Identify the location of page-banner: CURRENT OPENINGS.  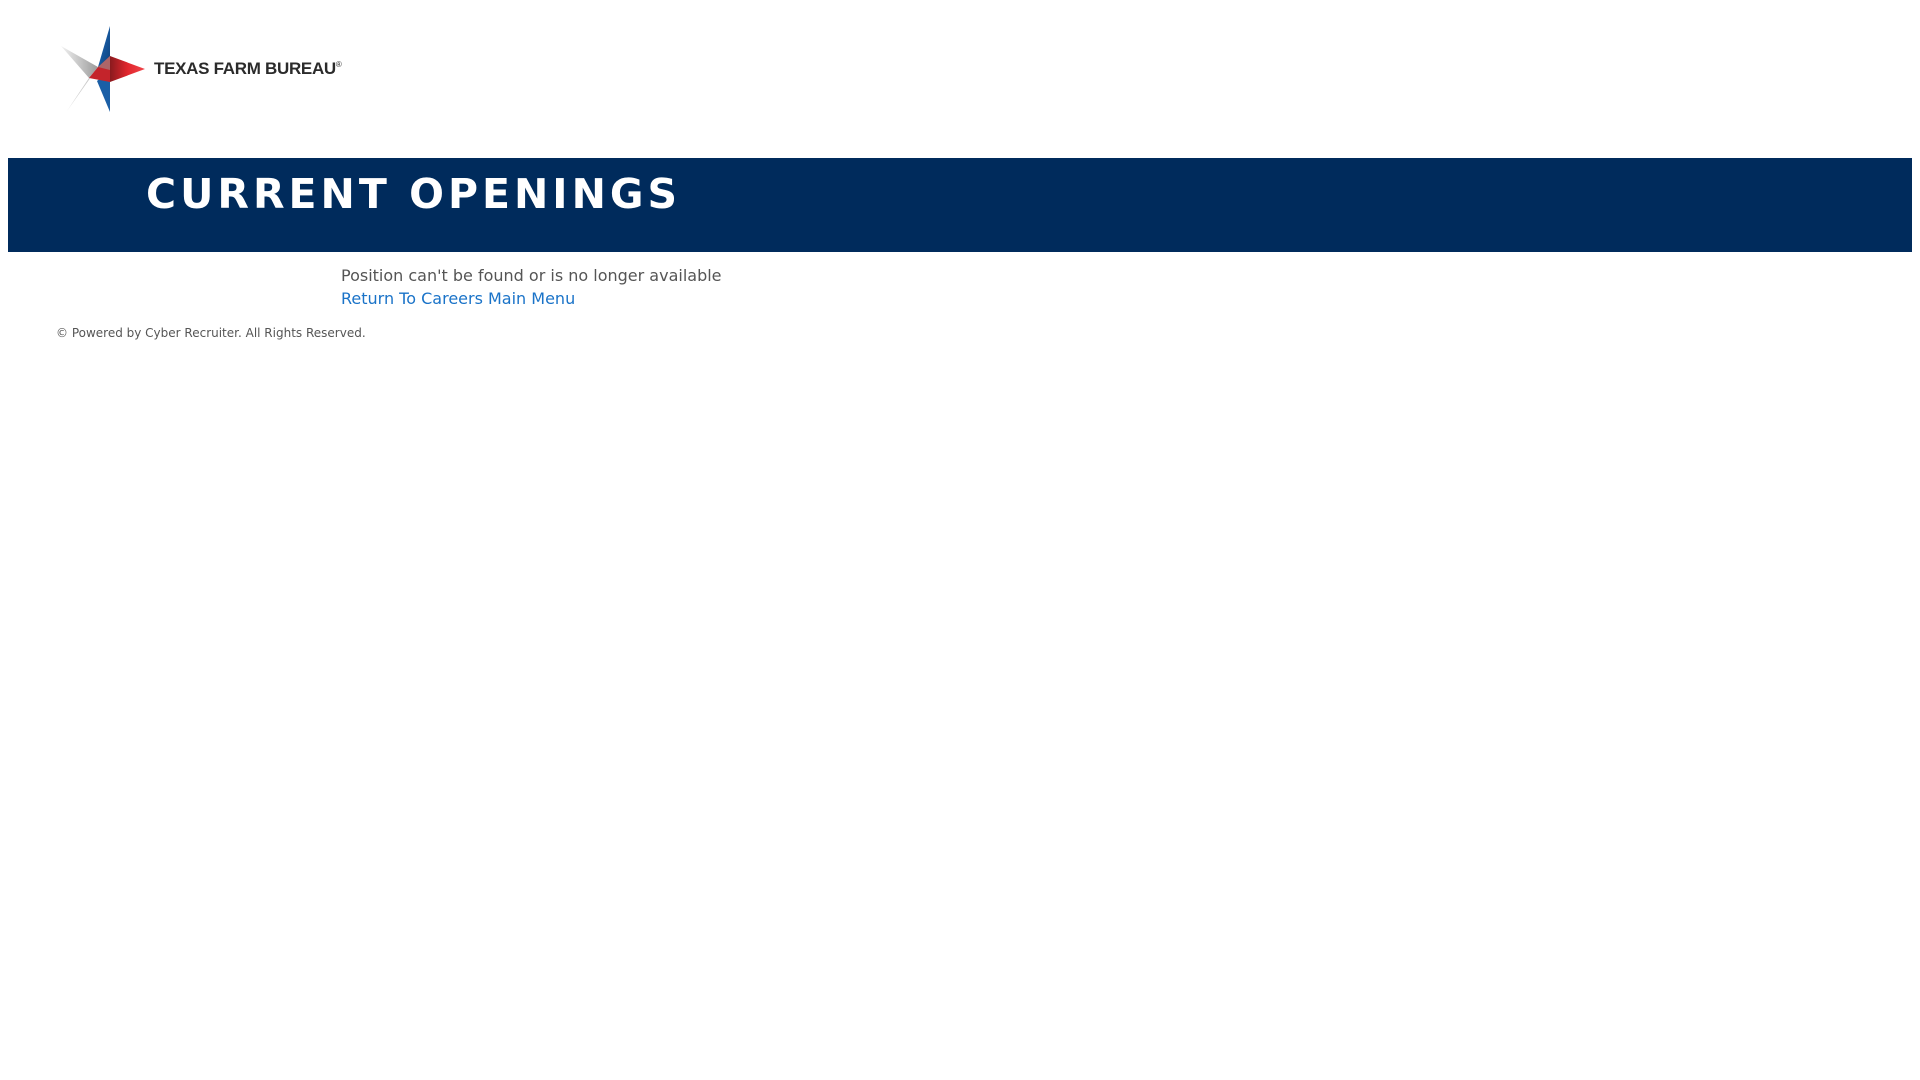
(960, 205).